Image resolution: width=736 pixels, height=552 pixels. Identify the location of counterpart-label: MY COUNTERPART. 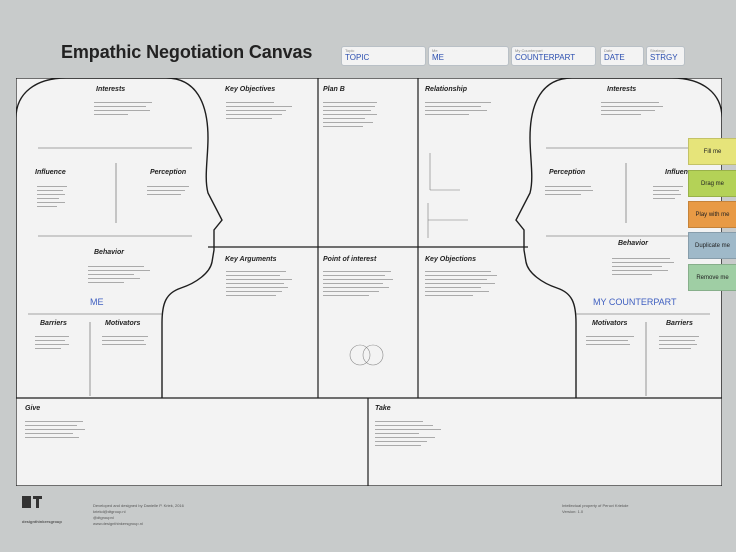
(635, 302).